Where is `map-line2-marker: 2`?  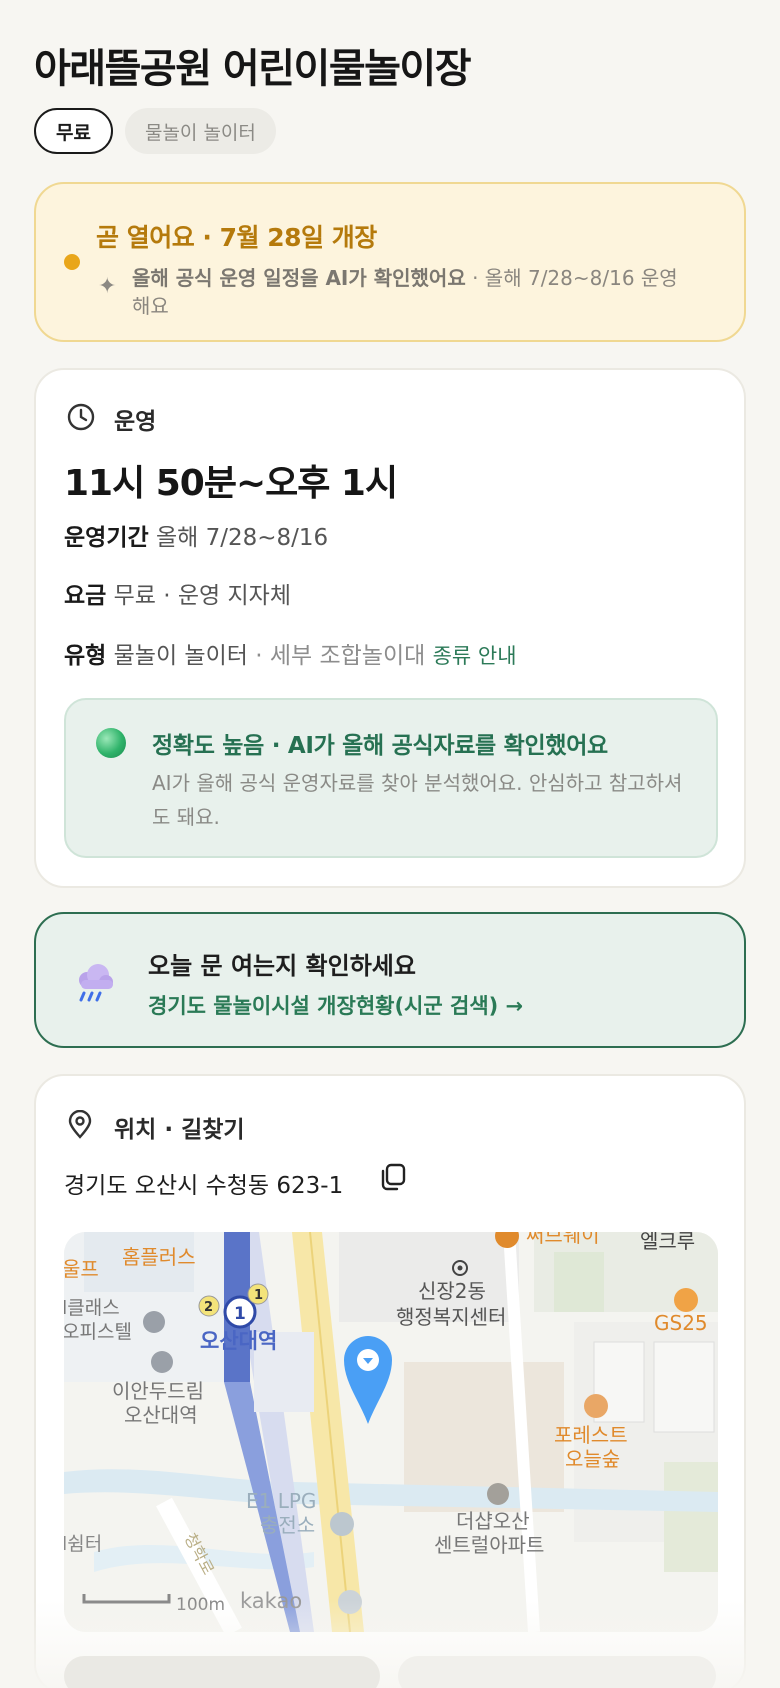
map-line2-marker: 2 is located at coordinates (208, 1307).